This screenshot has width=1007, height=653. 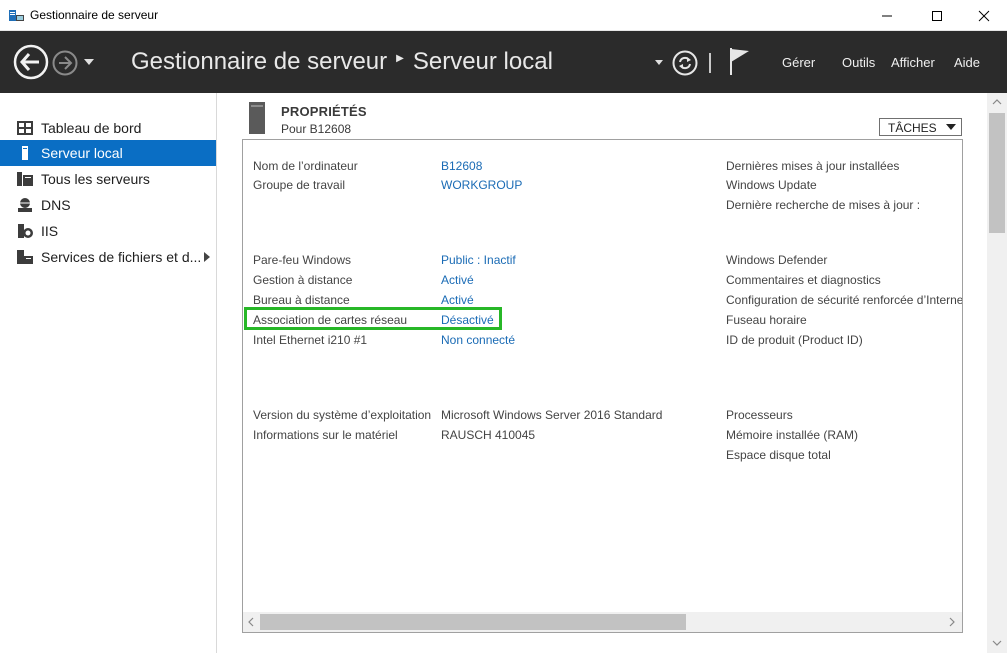 I want to click on menu-aide: Aide, so click(x=967, y=62).